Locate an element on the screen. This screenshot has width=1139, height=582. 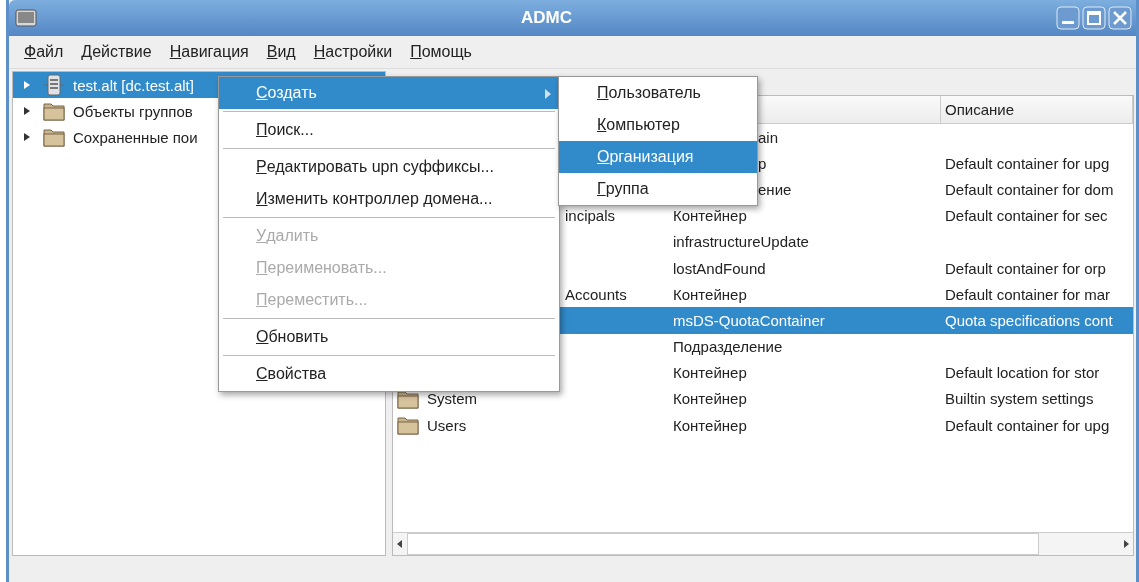
close-icon is located at coordinates (1120, 18).